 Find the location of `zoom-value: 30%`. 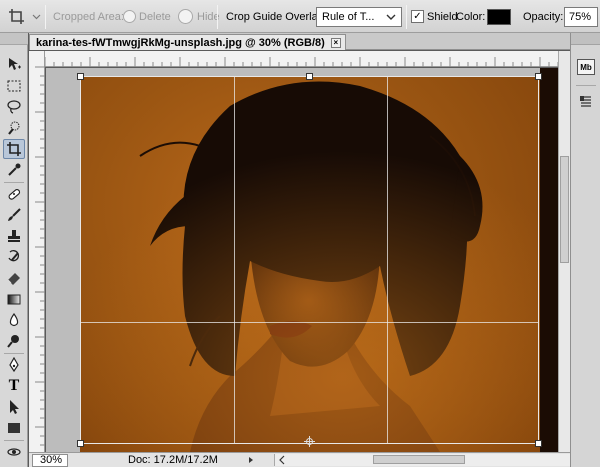

zoom-value: 30% is located at coordinates (51, 460).